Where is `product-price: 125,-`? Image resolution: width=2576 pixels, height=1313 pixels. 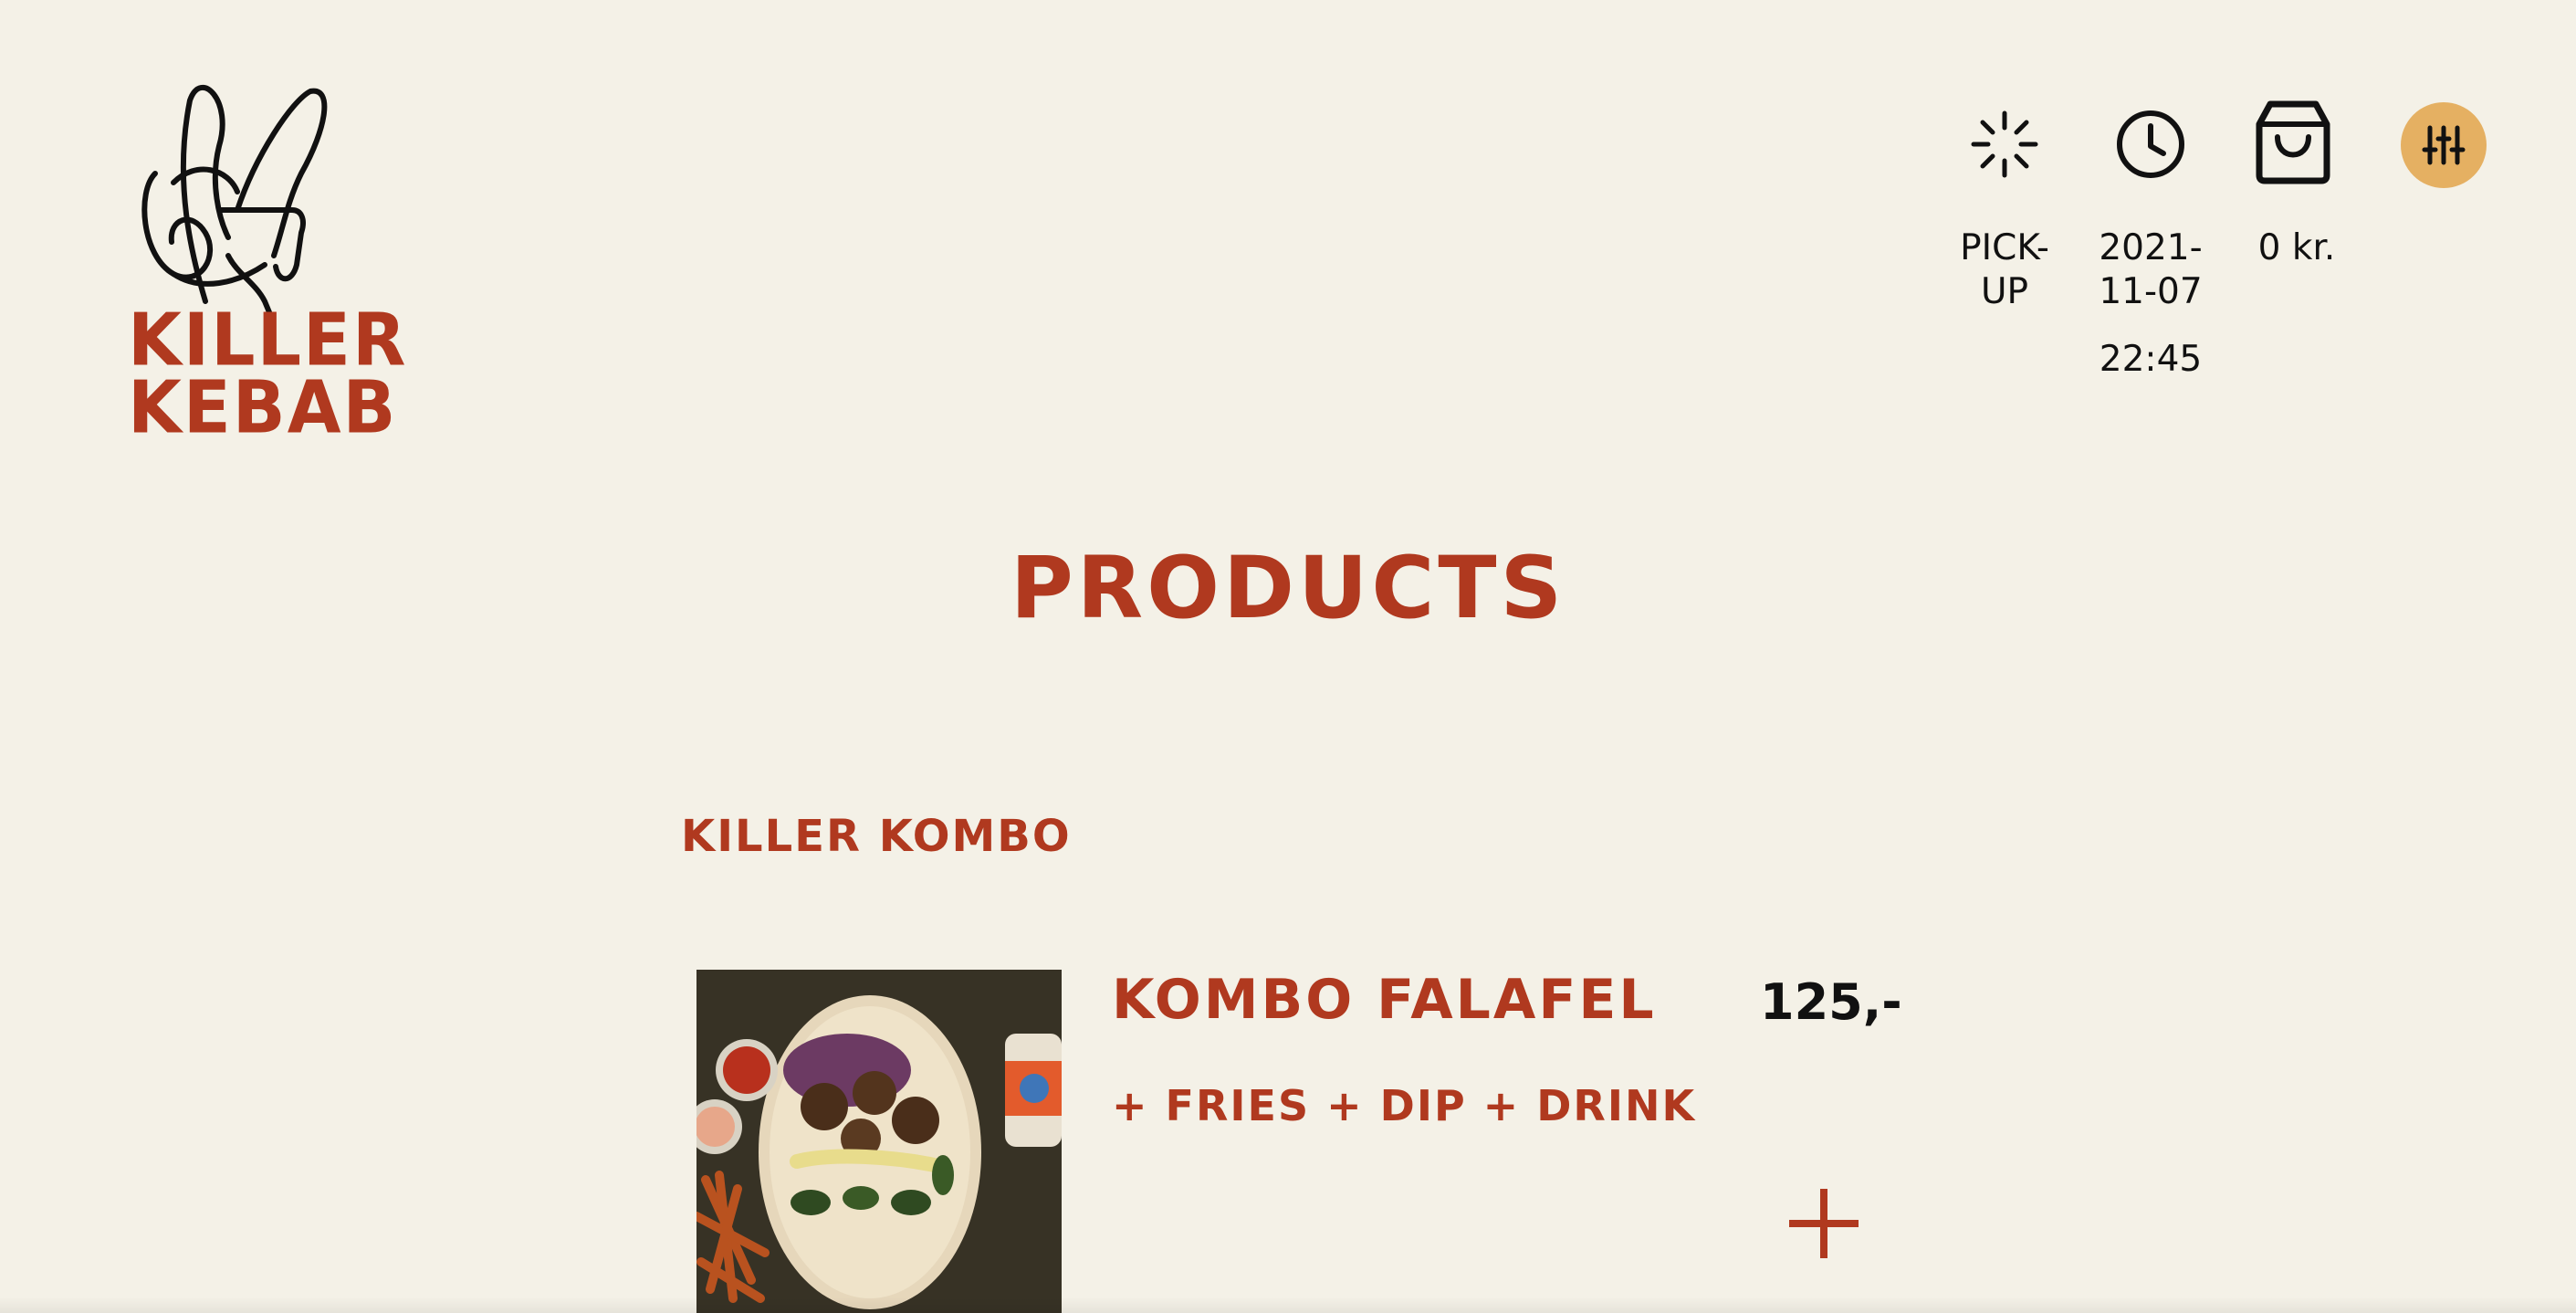 product-price: 125,- is located at coordinates (1831, 1002).